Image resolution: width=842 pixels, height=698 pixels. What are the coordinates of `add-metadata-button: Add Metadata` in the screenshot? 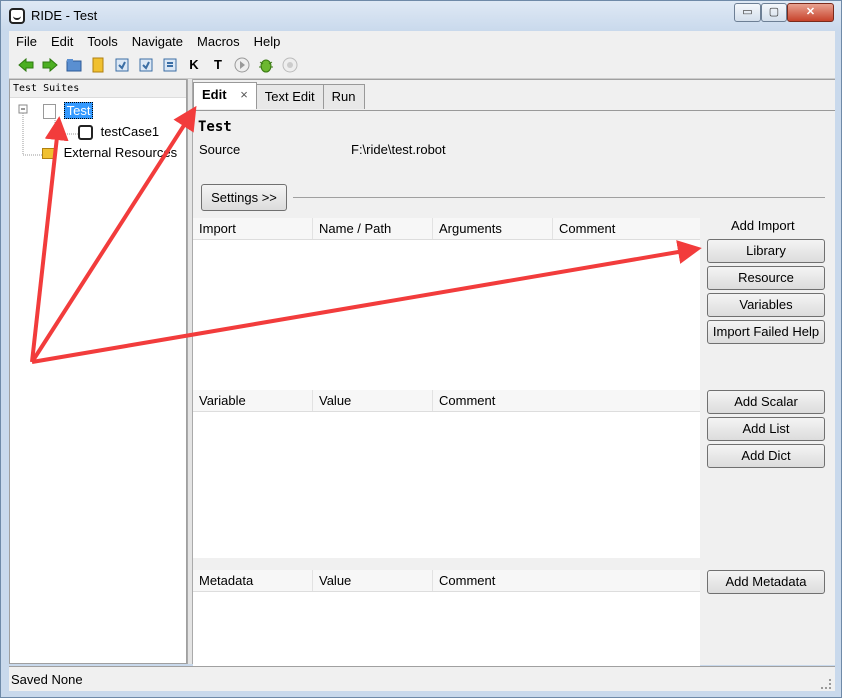 It's located at (766, 582).